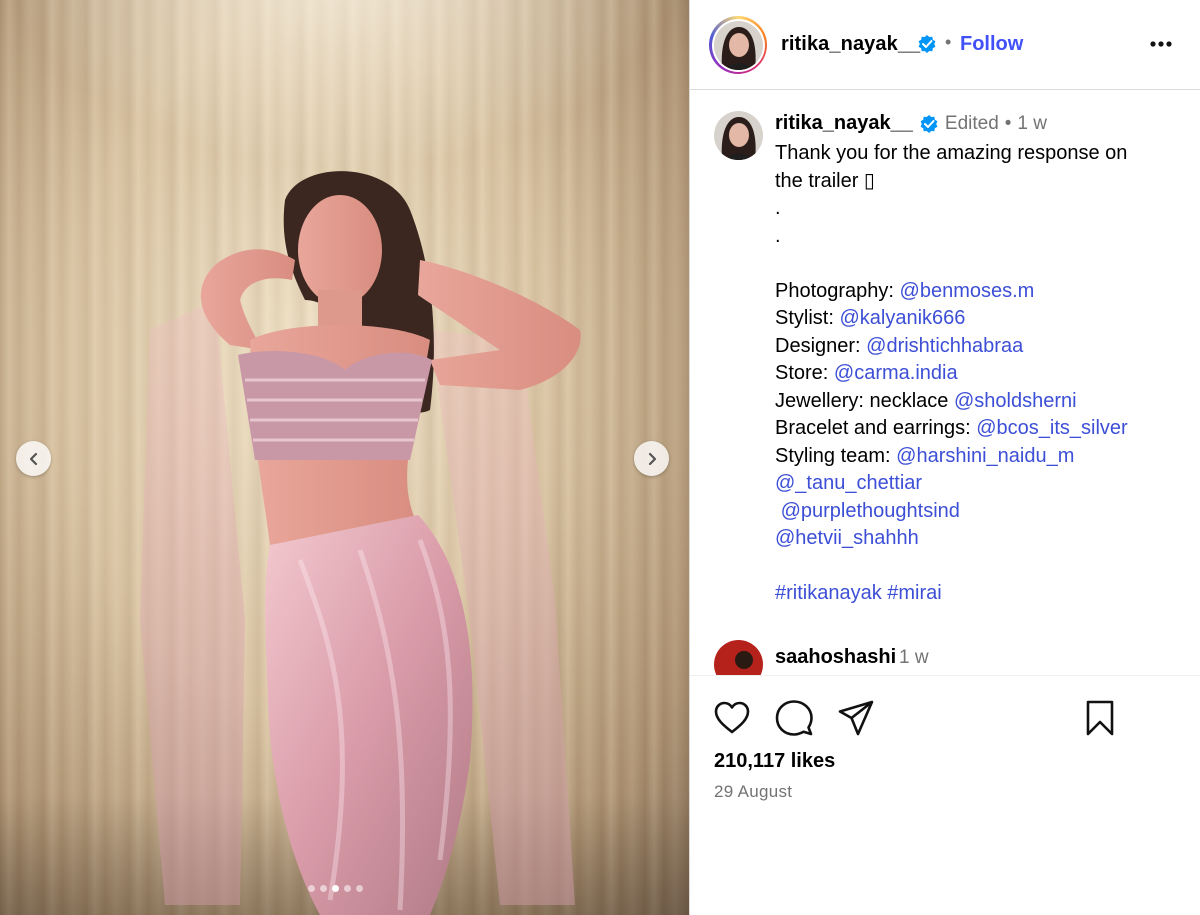 Image resolution: width=1200 pixels, height=915 pixels. What do you see at coordinates (975, 182) in the screenshot?
I see `caption-line: the trailer ▯` at bounding box center [975, 182].